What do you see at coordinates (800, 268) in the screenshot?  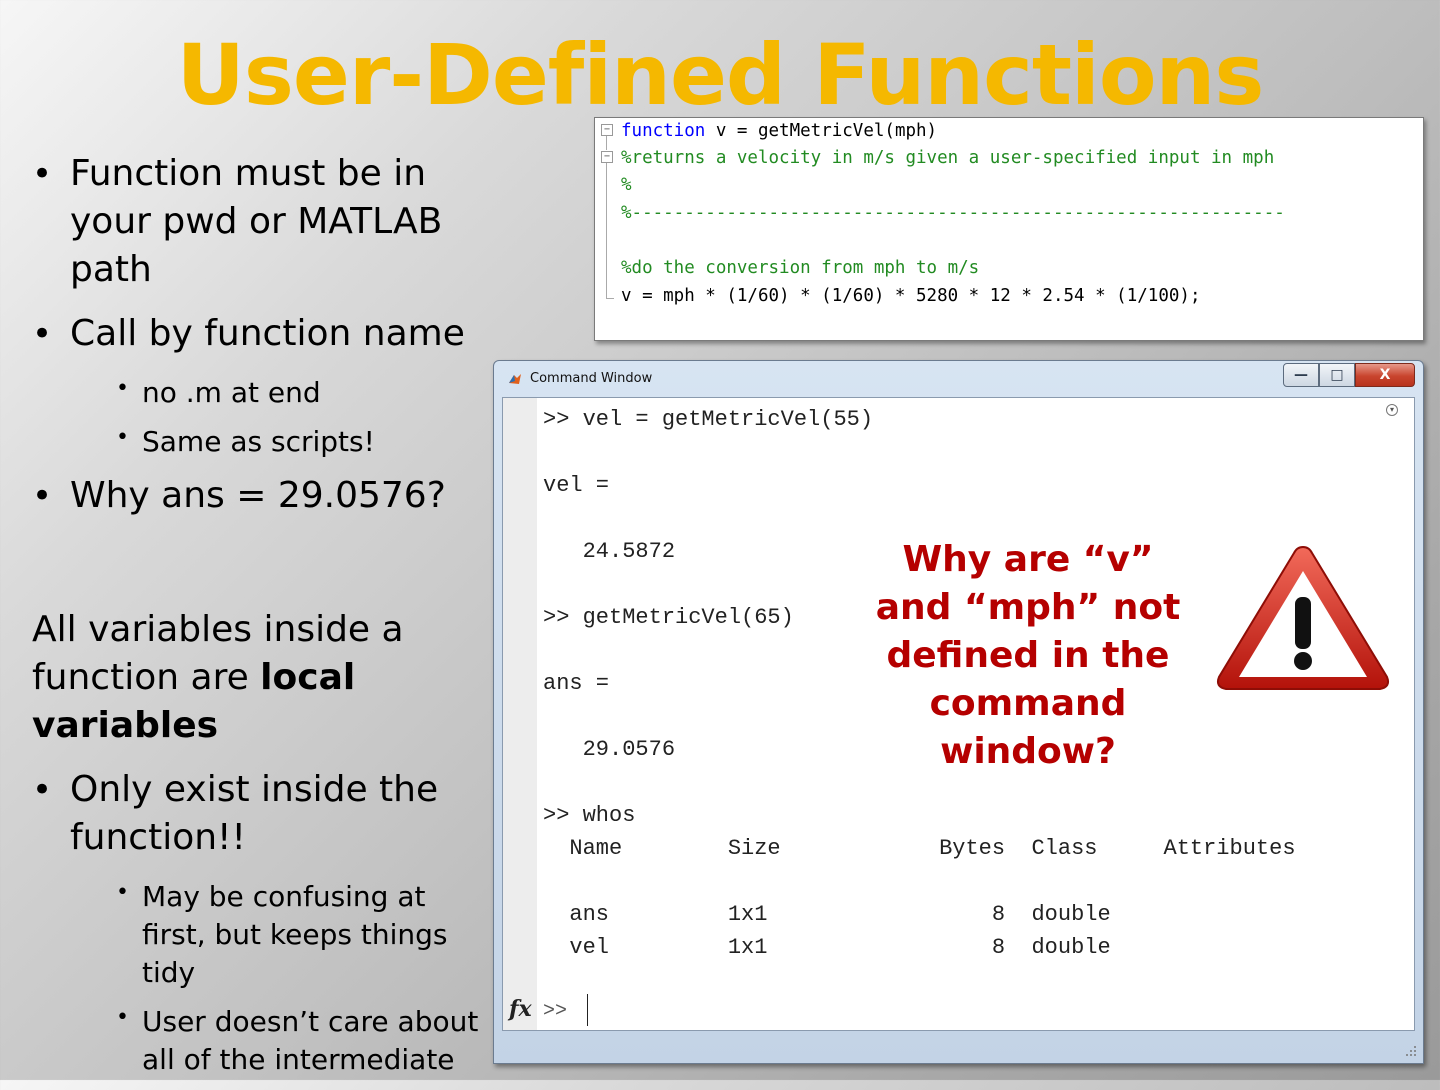 I see `code-comment-line: %do the conversion from mph to m/s` at bounding box center [800, 268].